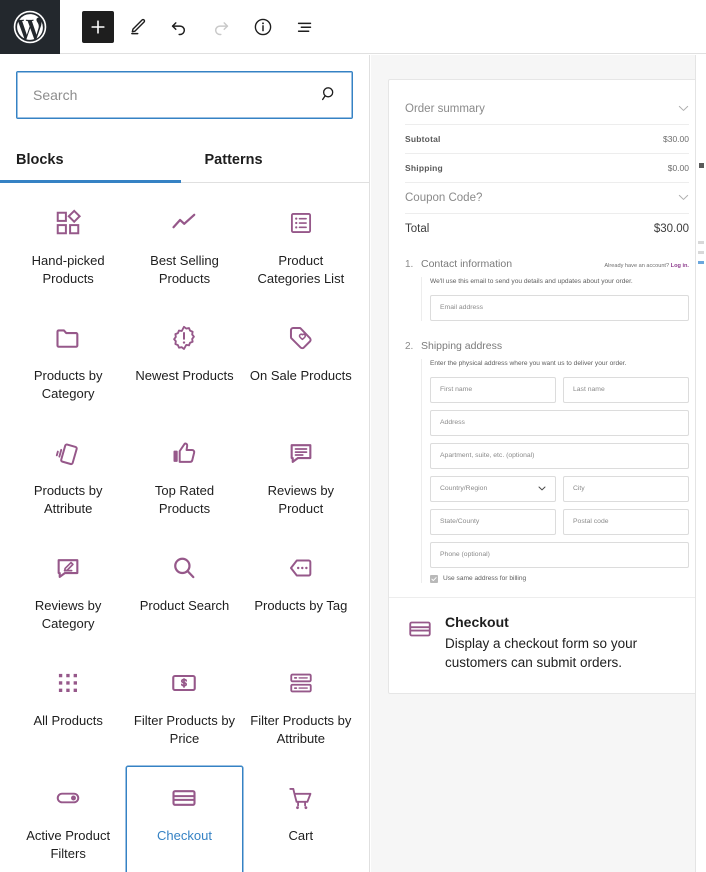 This screenshot has width=706, height=872. Describe the element at coordinates (179, 27) in the screenshot. I see `undo-button` at that location.